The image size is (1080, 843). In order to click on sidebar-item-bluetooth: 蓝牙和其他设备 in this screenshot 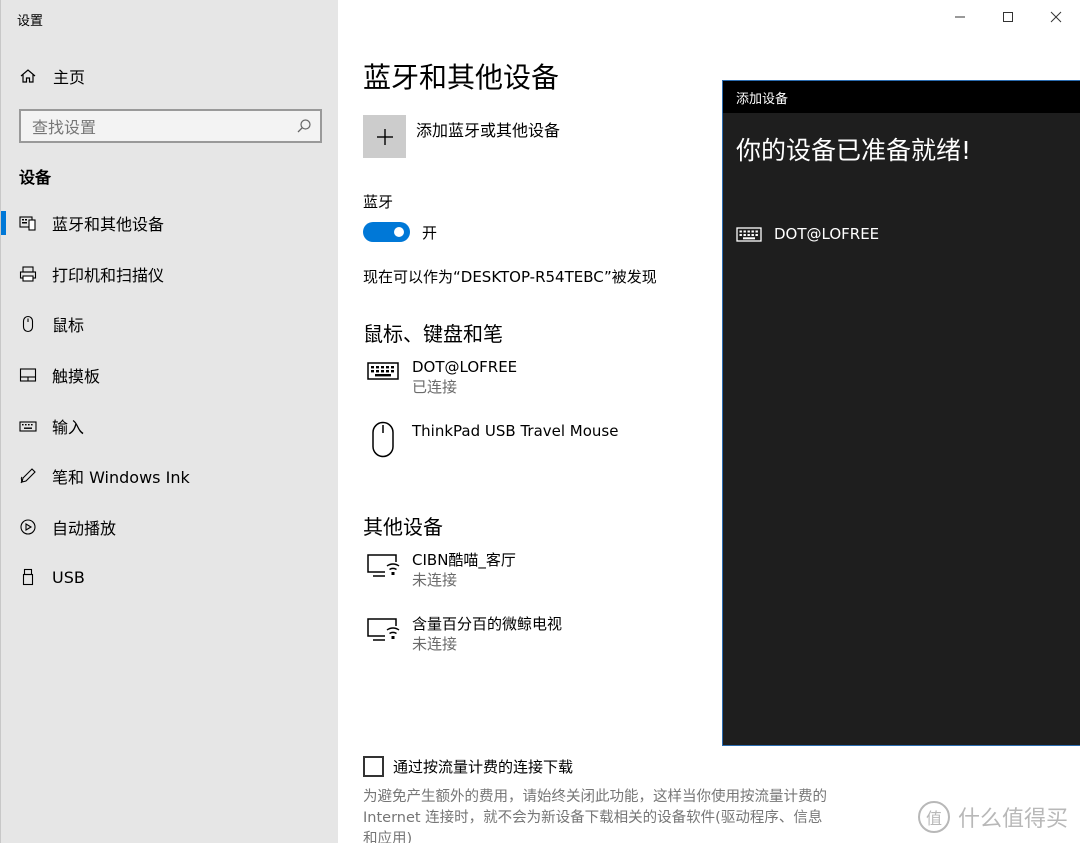, I will do `click(170, 223)`.